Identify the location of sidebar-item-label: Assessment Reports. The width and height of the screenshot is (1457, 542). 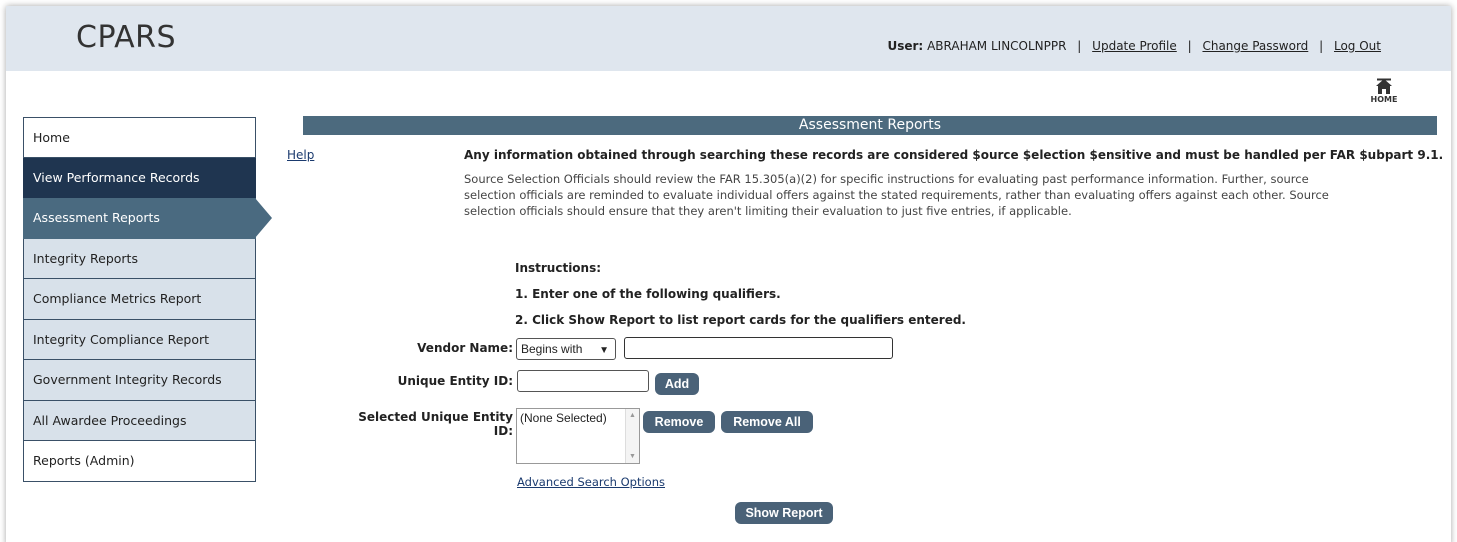
(96, 217).